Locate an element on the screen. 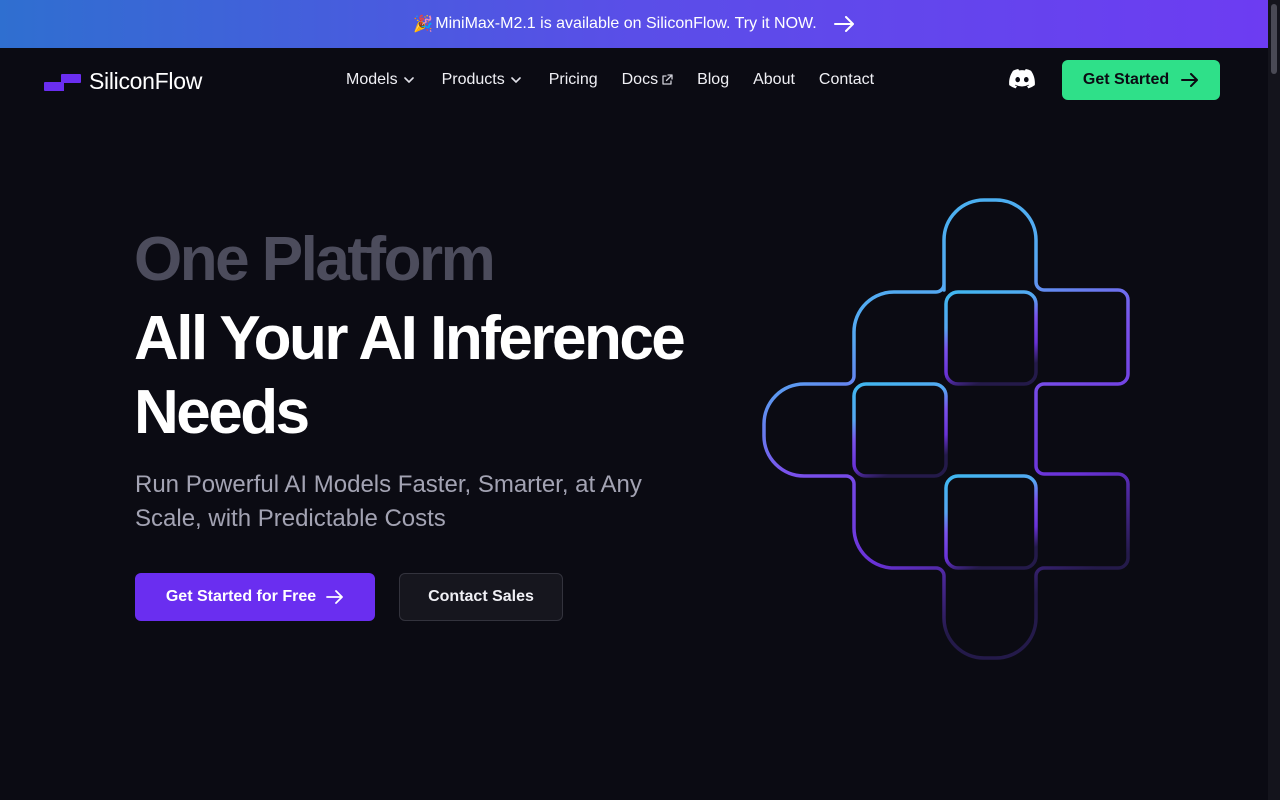 Image resolution: width=1280 pixels, height=800 pixels. page-scrollbar is located at coordinates (1274, 400).